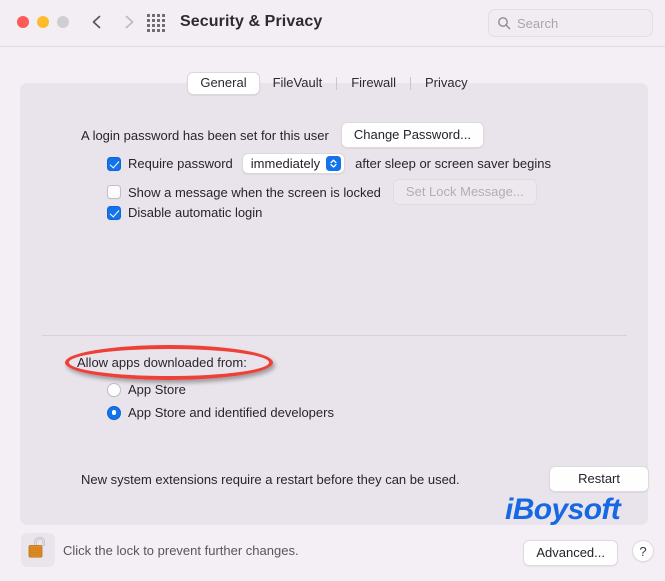 The image size is (665, 581). What do you see at coordinates (504, 23) in the screenshot?
I see `search-icon` at bounding box center [504, 23].